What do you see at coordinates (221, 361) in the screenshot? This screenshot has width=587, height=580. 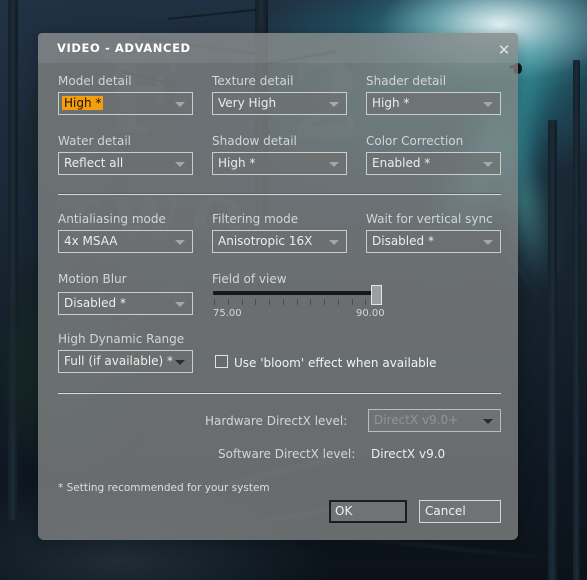 I see `bloom-effect-checkbox` at bounding box center [221, 361].